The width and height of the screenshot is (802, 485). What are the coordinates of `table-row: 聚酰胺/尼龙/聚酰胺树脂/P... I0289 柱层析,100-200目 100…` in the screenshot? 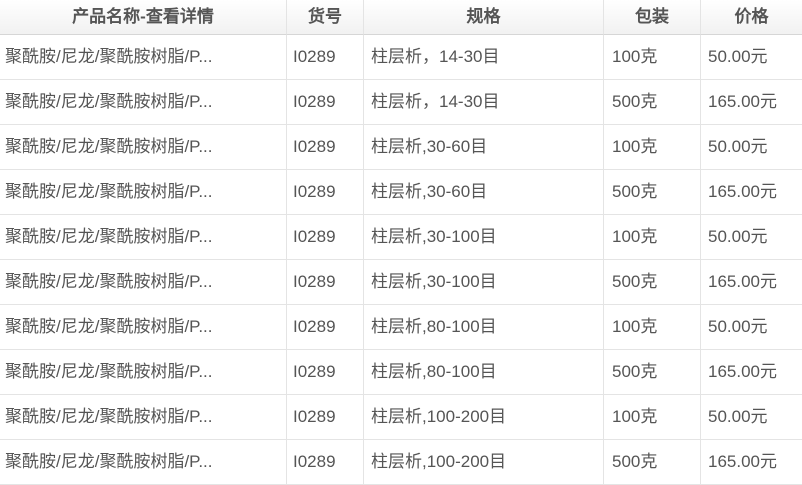 It's located at (401, 417).